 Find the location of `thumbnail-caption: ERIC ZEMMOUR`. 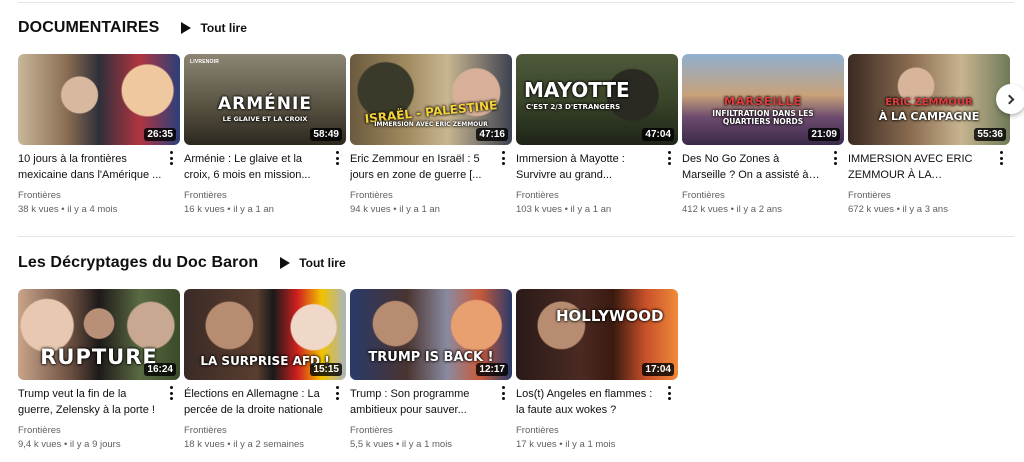

thumbnail-caption: ERIC ZEMMOUR is located at coordinates (929, 102).